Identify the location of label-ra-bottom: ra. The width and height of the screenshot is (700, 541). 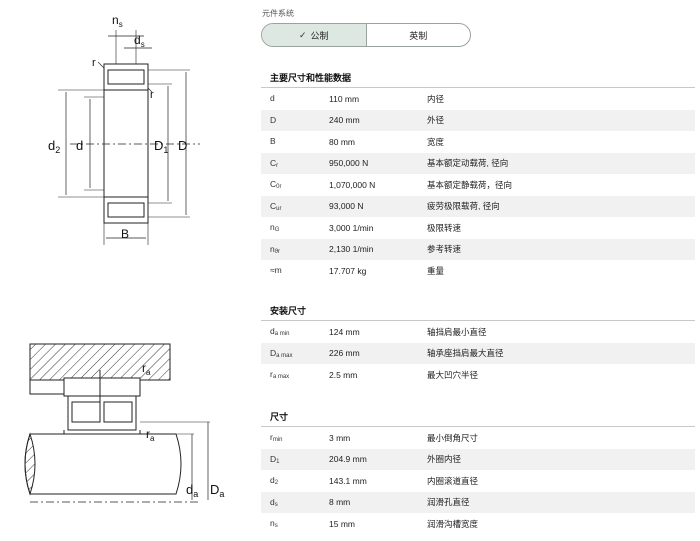
(150, 435).